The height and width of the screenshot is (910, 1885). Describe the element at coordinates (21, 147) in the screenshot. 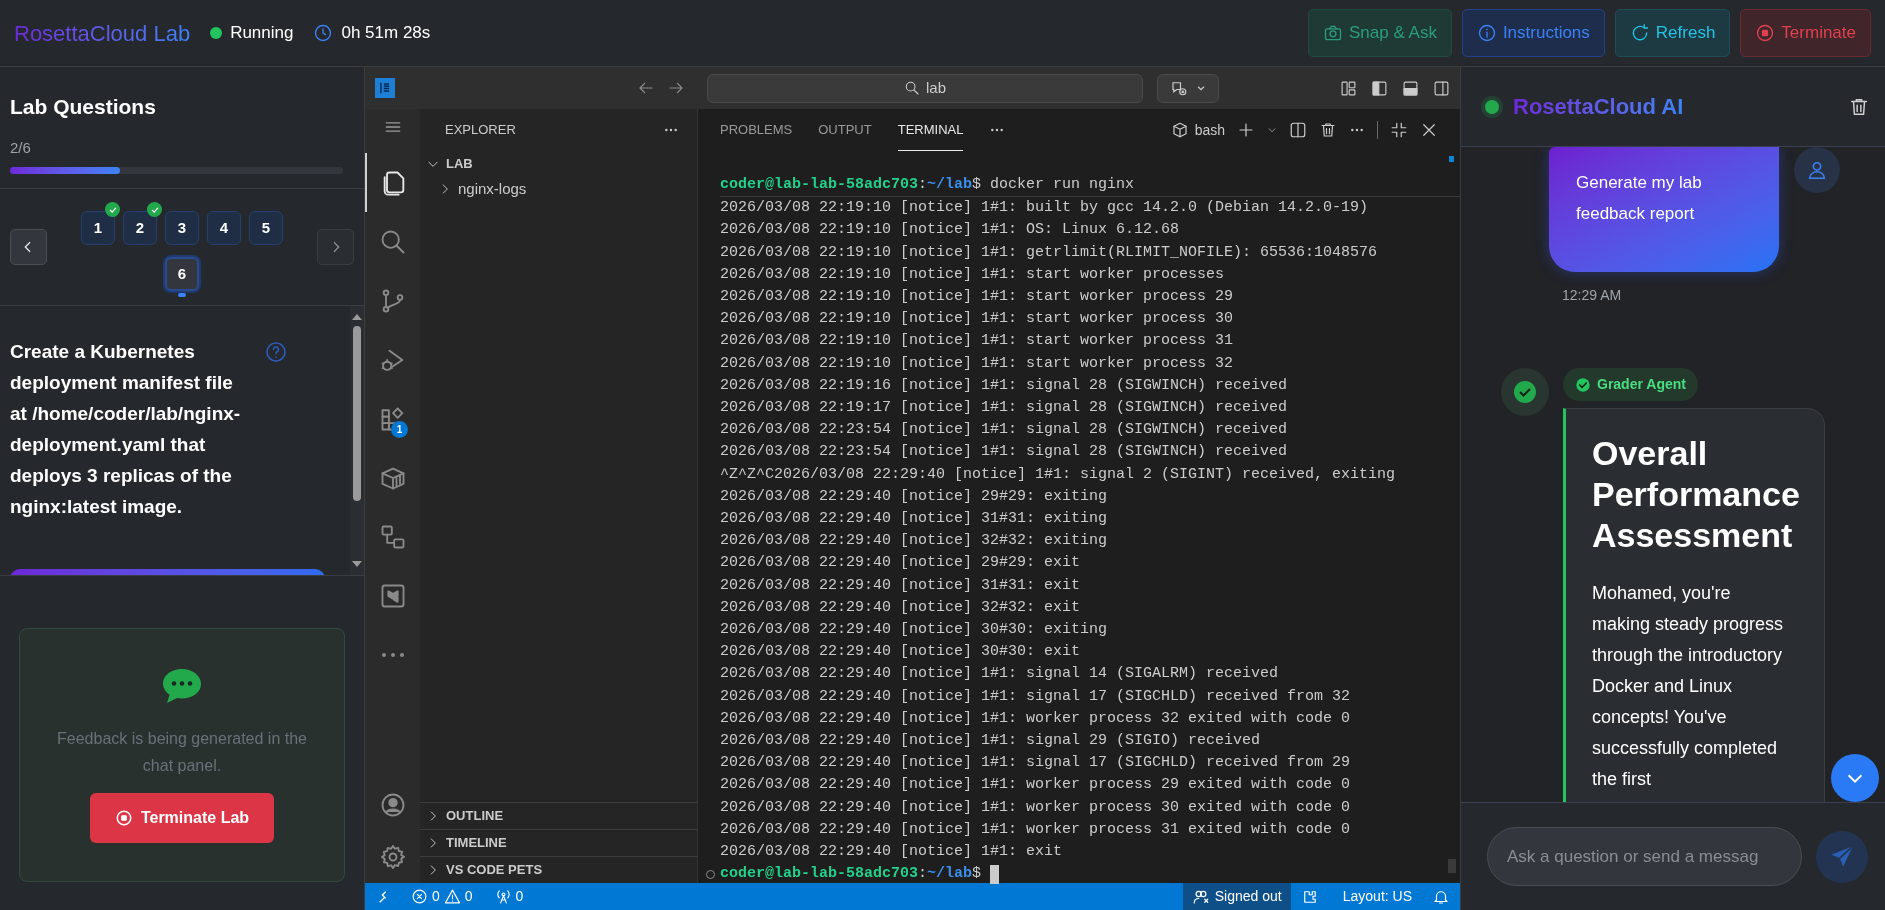

I see `progress-text: 2/6` at that location.